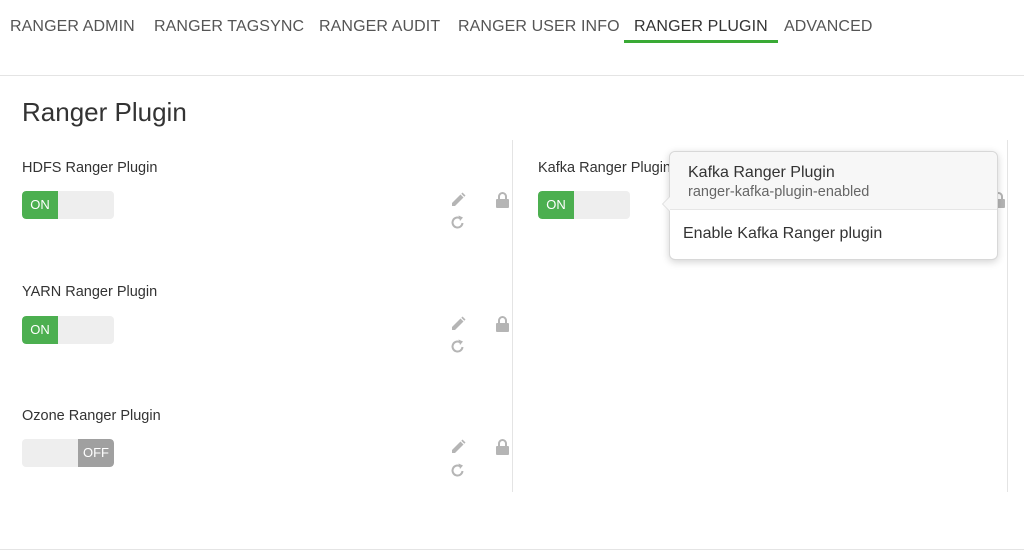 The image size is (1024, 556). Describe the element at coordinates (96, 453) in the screenshot. I see `toggle-state: OFF` at that location.